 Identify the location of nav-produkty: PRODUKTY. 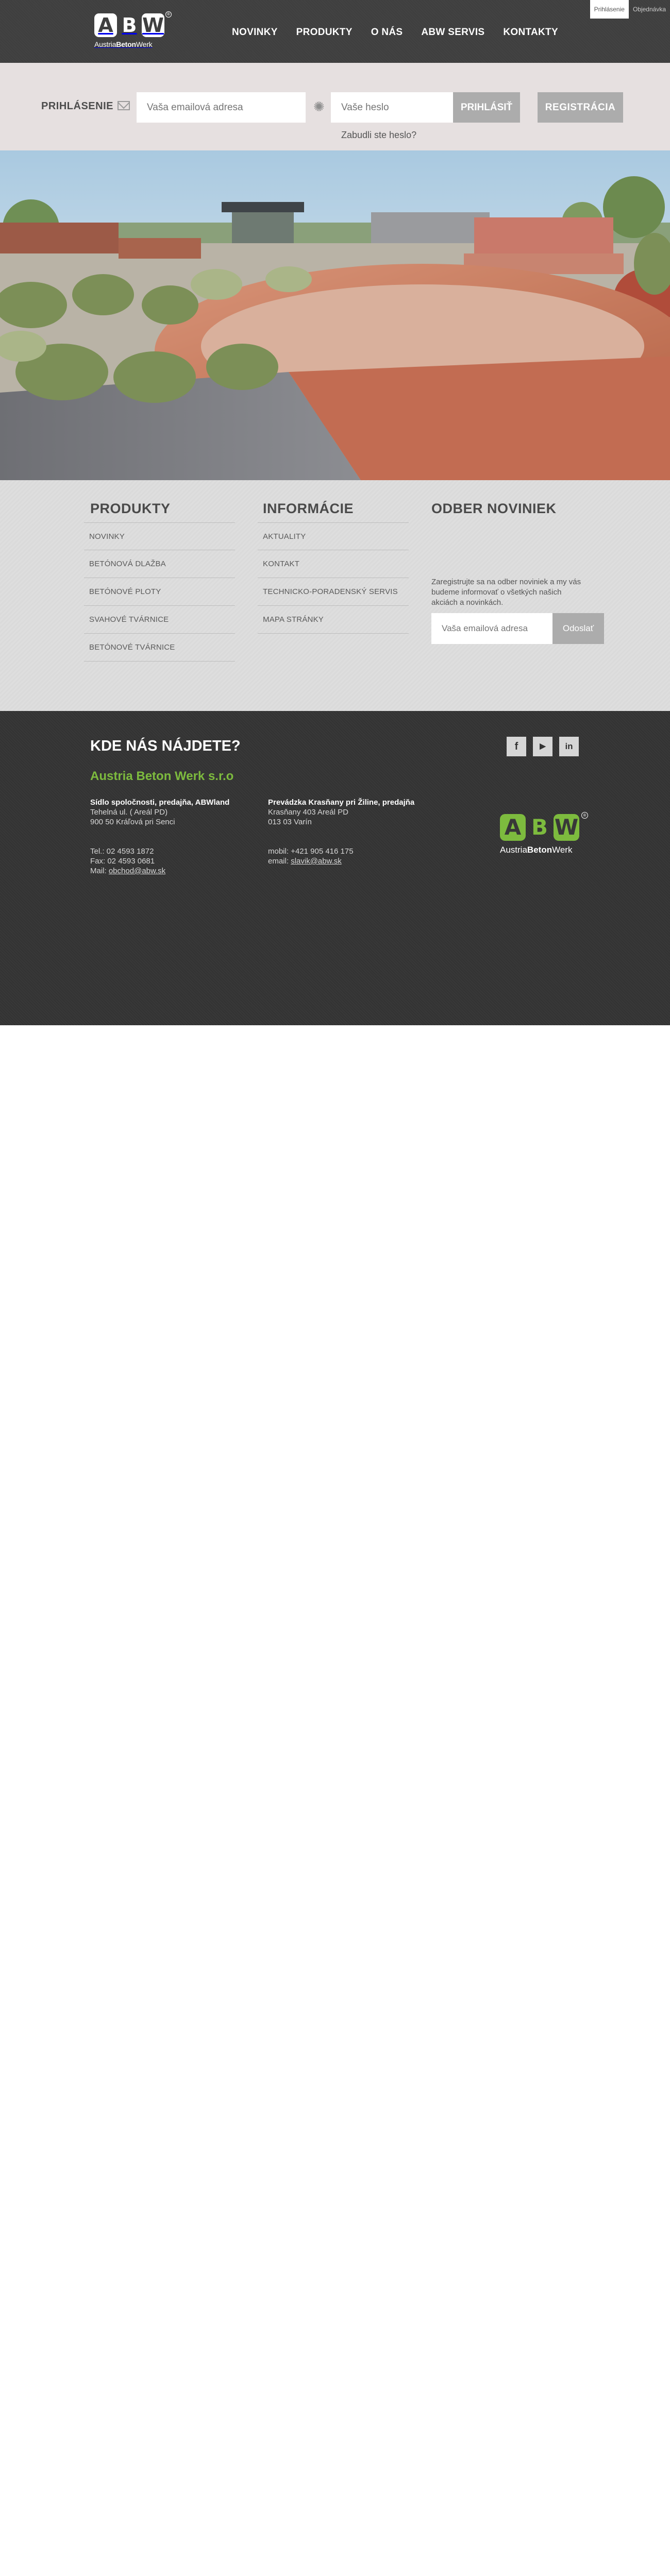
(324, 32).